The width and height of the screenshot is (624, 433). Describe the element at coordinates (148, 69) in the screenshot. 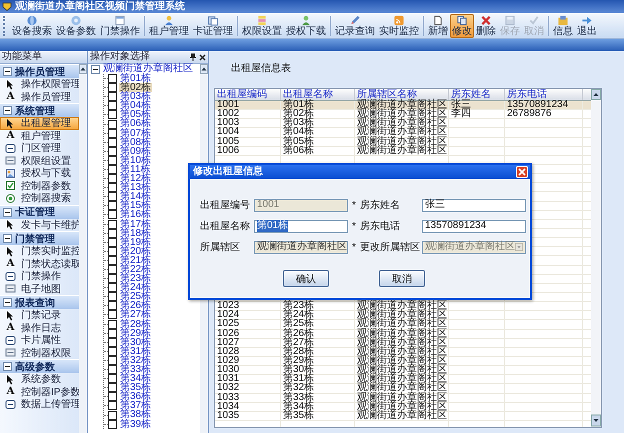

I see `tree-node: 观澜街道办章阁社区` at that location.